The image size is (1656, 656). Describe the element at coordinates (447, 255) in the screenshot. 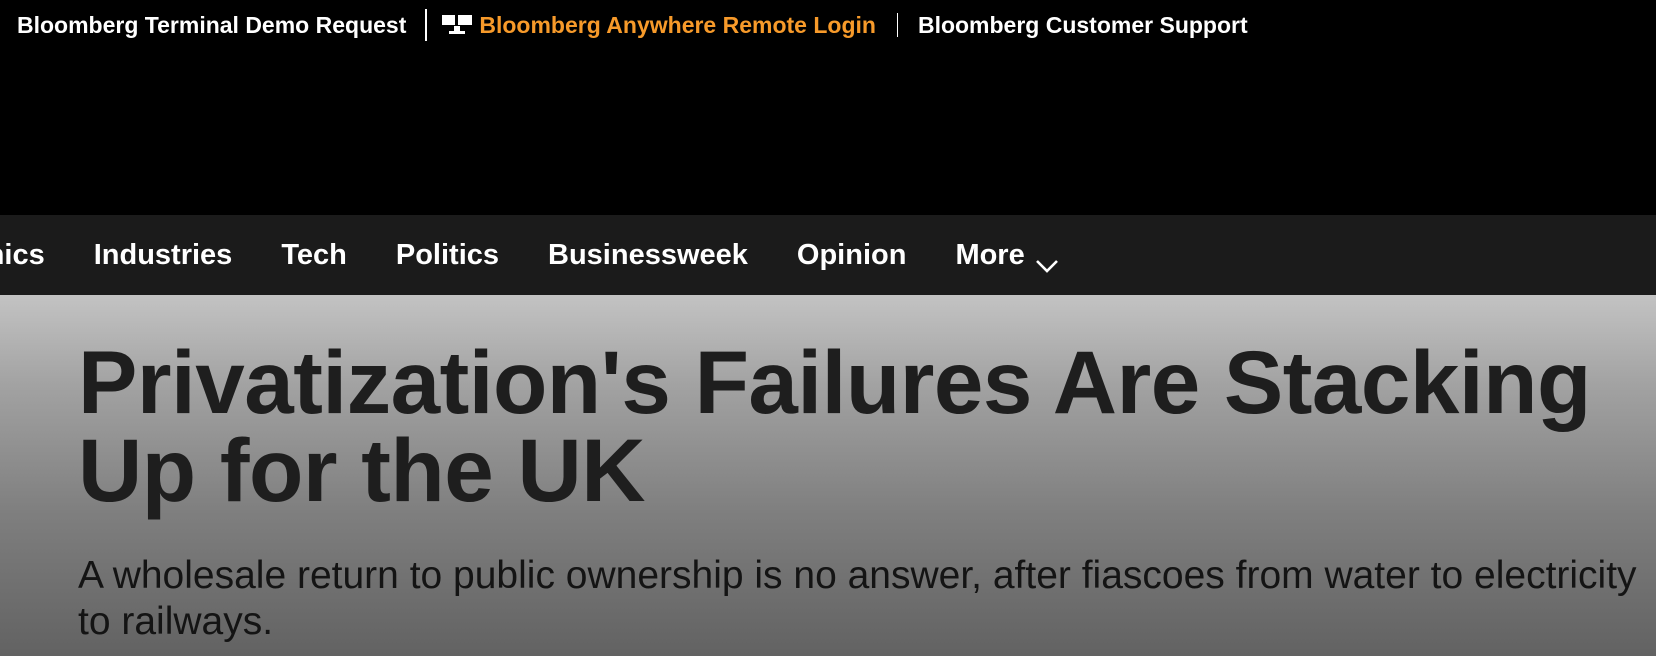

I see `nav-item-politics: Politics` at that location.